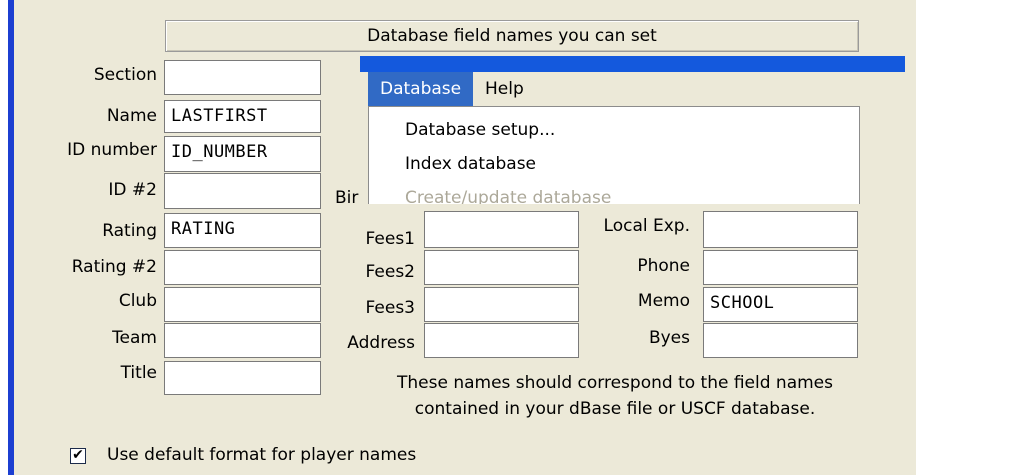 This screenshot has height=475, width=1021. I want to click on label-phone: Phone, so click(663, 266).